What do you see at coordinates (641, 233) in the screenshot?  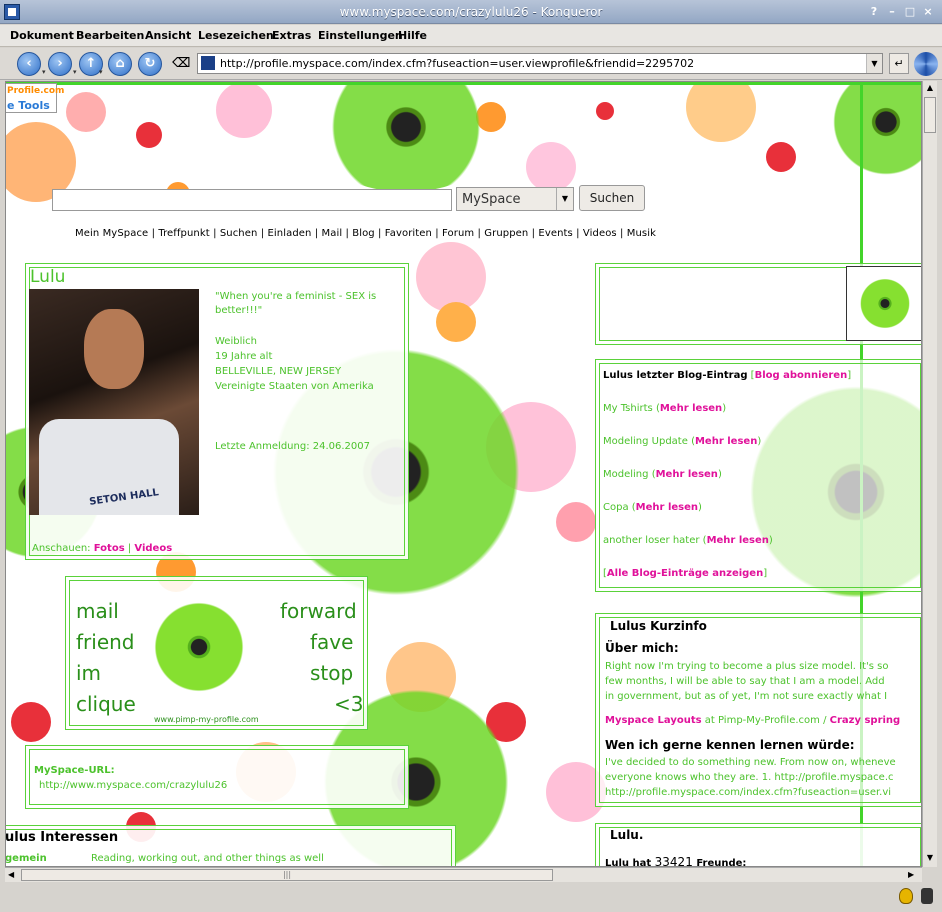 I see `nav-musik: Musik` at bounding box center [641, 233].